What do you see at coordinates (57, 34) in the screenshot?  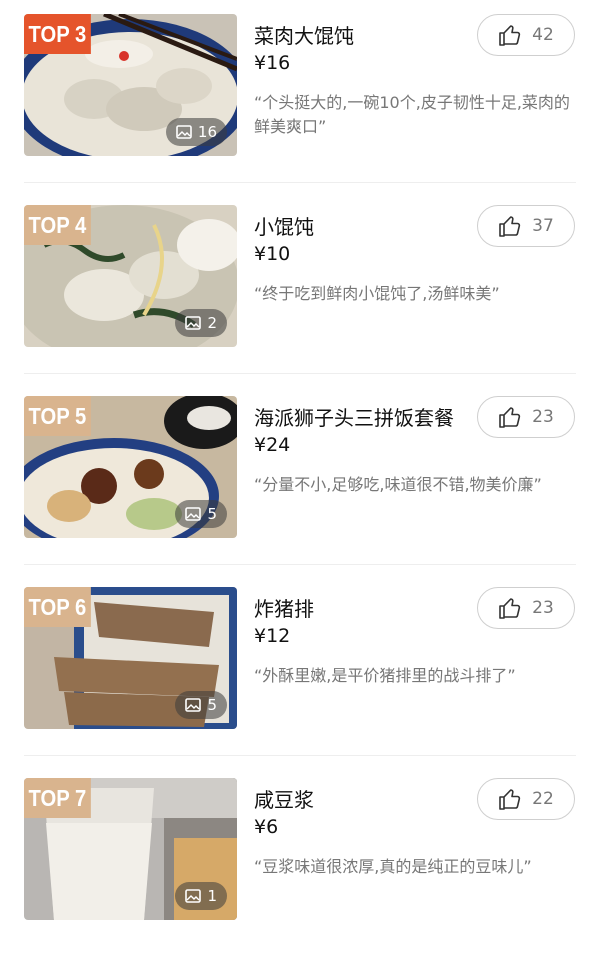 I see `rank-badge: TOP 3` at bounding box center [57, 34].